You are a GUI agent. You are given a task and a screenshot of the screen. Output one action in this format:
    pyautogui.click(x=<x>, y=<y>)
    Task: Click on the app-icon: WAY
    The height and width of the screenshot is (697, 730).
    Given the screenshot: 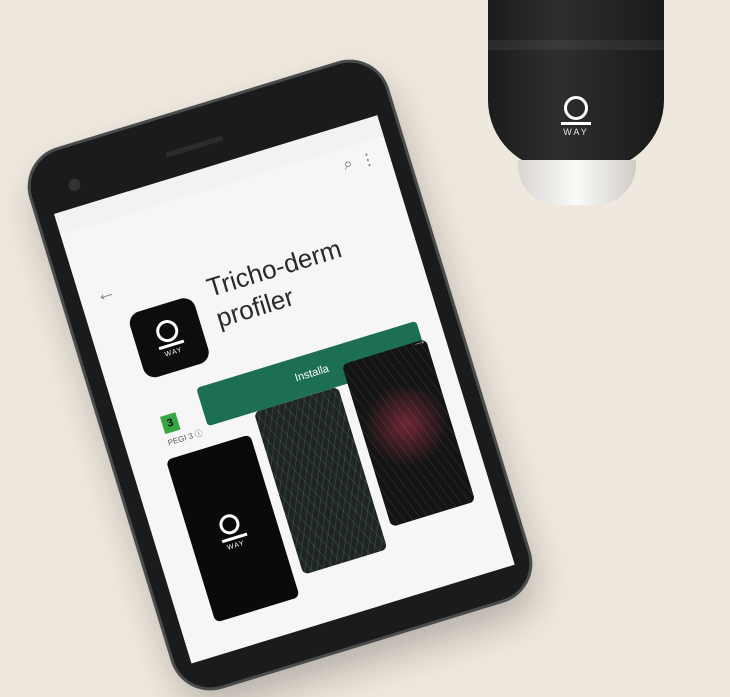 What is the action you would take?
    pyautogui.click(x=169, y=338)
    